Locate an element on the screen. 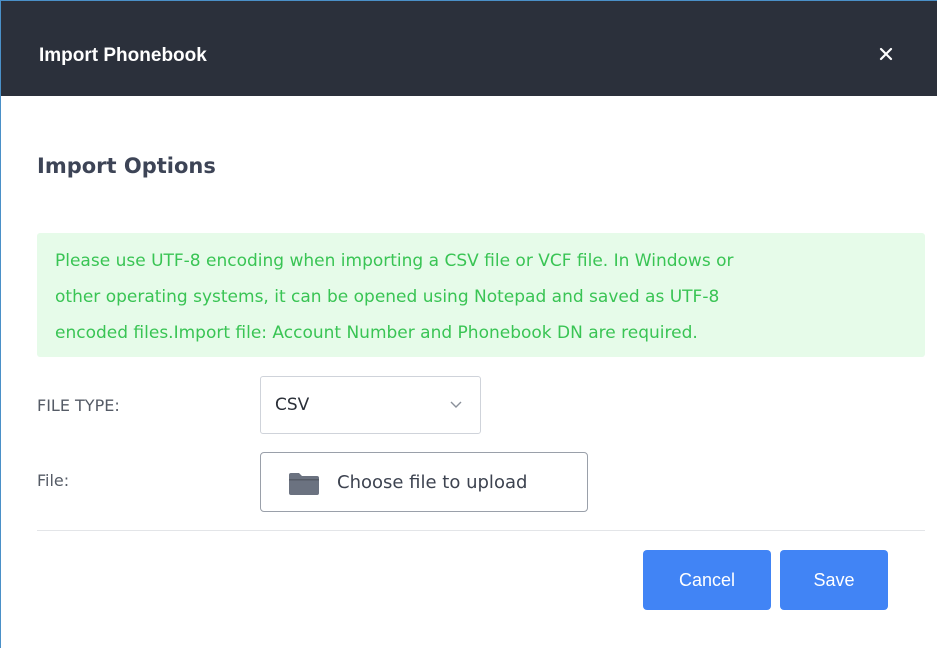 The width and height of the screenshot is (937, 648). file-type-label: FILE TYPE: is located at coordinates (78, 405).